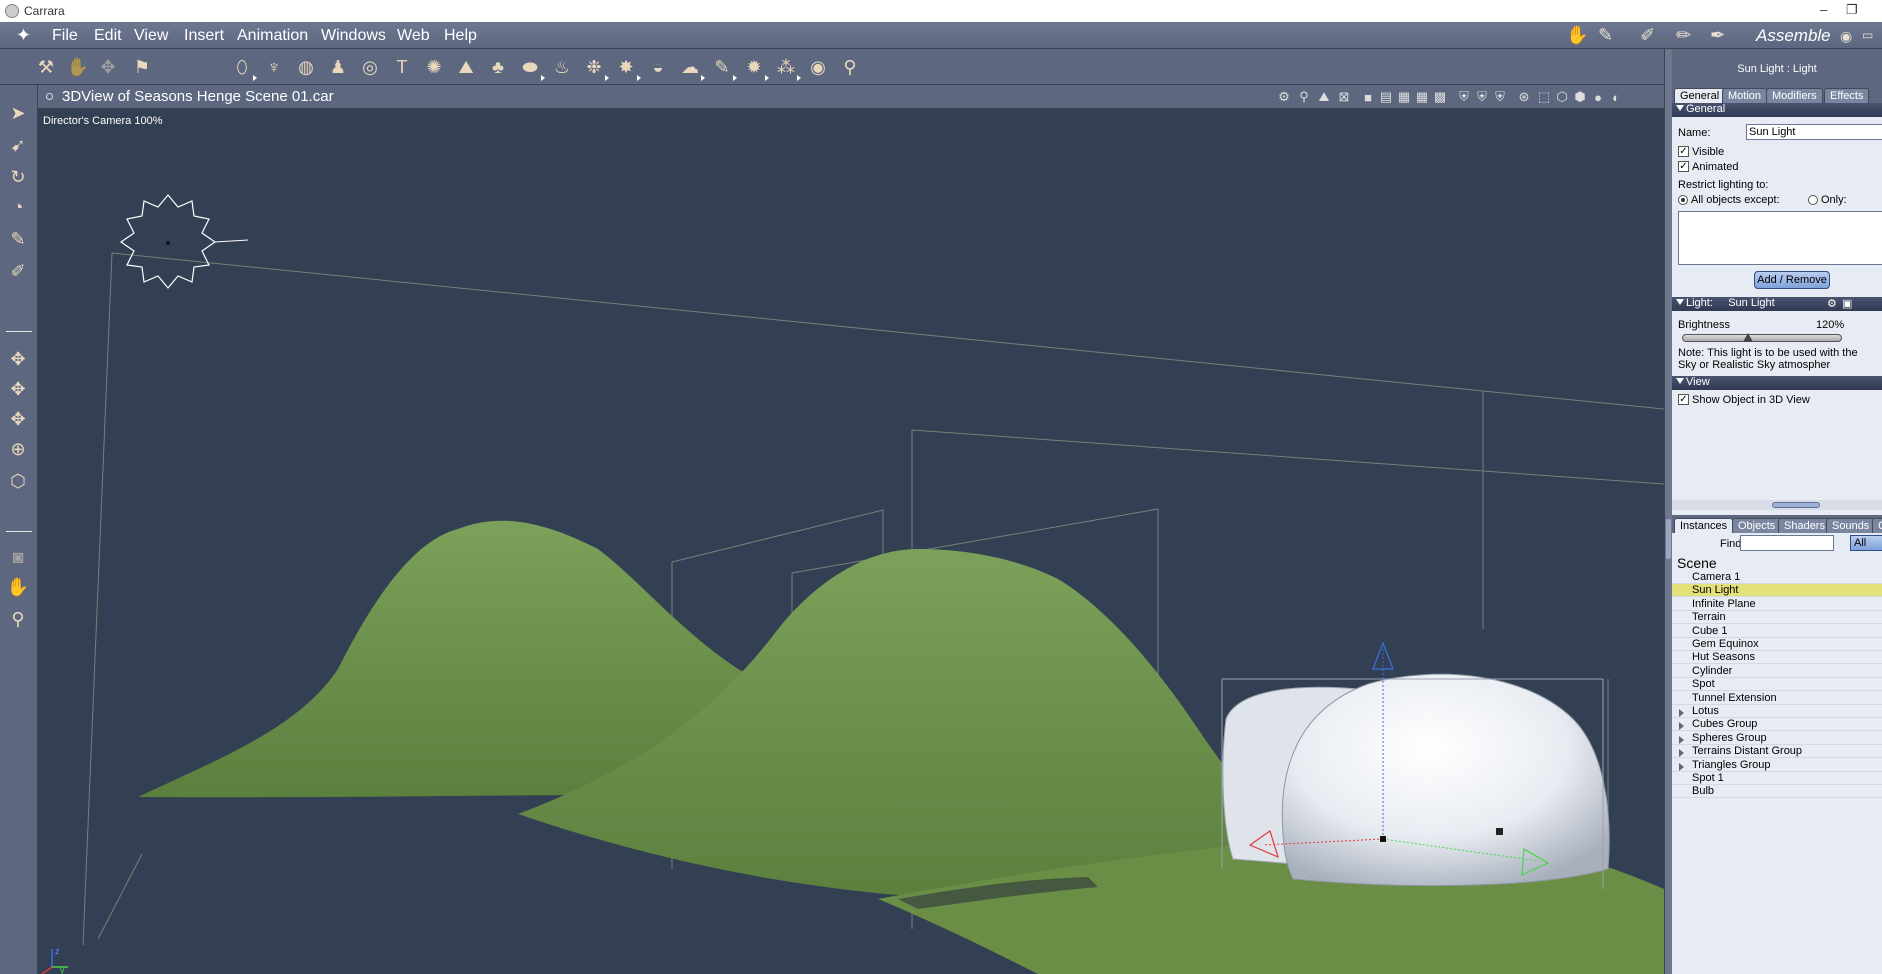 This screenshot has width=1882, height=974. What do you see at coordinates (1814, 132) in the screenshot?
I see `name-field` at bounding box center [1814, 132].